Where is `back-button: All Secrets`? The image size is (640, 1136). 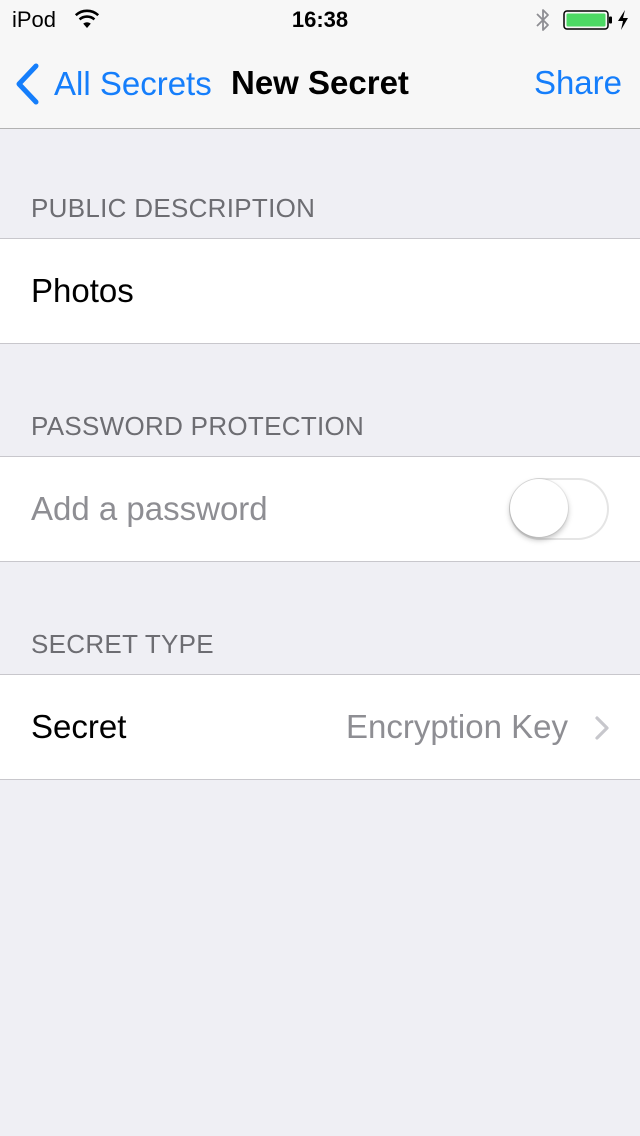
back-button: All Secrets is located at coordinates (113, 84).